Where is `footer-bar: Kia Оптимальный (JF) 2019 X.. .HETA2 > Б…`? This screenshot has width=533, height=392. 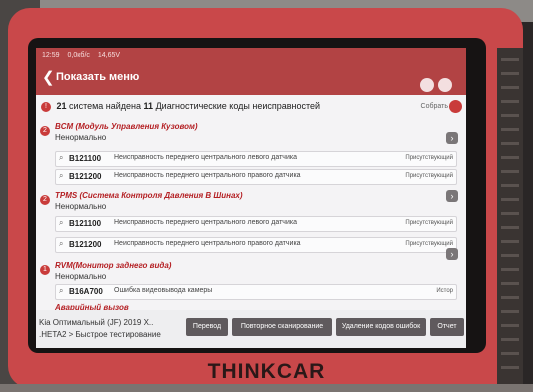
footer-bar: Kia Оптимальный (JF) 2019 X.. .HETA2 > Б… is located at coordinates (251, 329).